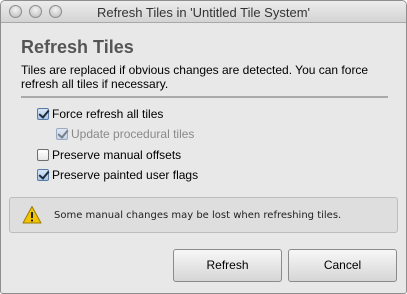 Image resolution: width=407 pixels, height=294 pixels. I want to click on option-label: Force refresh all tiles, so click(108, 114).